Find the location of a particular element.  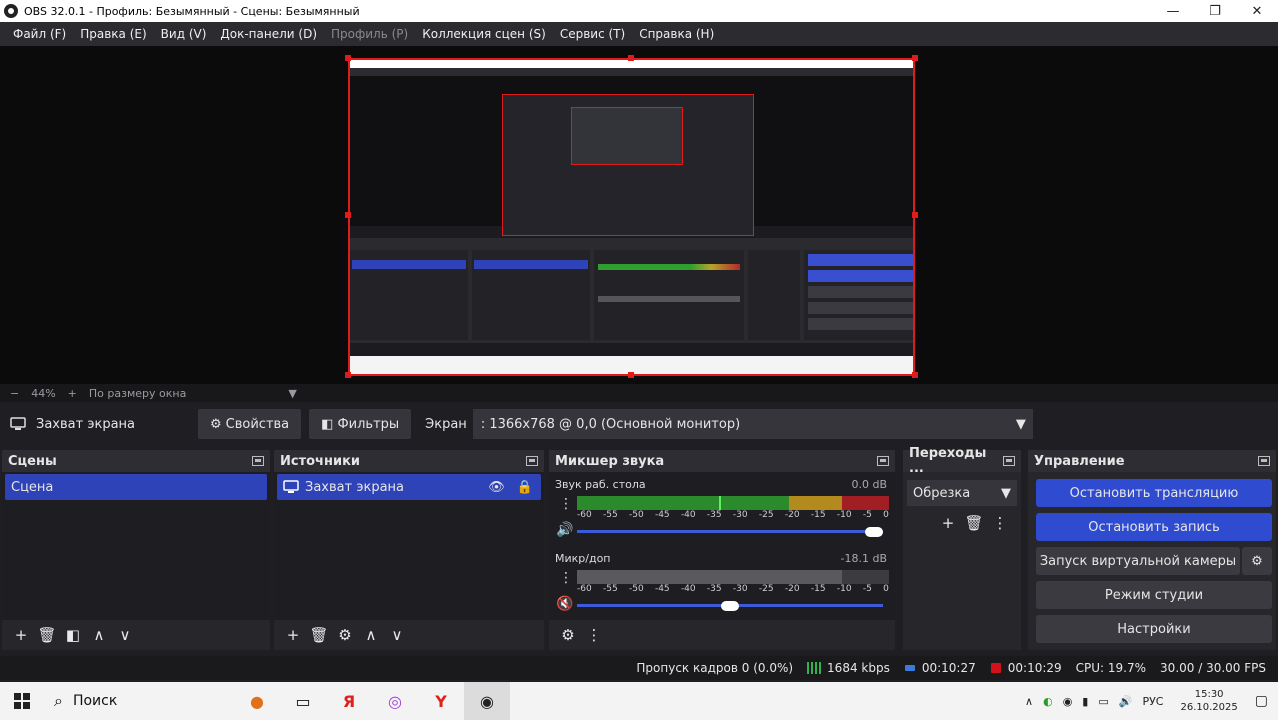

zoom-in-button: + is located at coordinates (72, 393).